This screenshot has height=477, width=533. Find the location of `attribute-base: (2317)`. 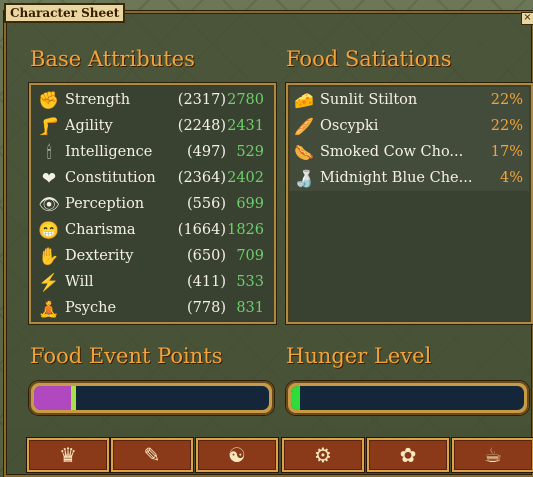

attribute-base: (2317) is located at coordinates (201, 100).